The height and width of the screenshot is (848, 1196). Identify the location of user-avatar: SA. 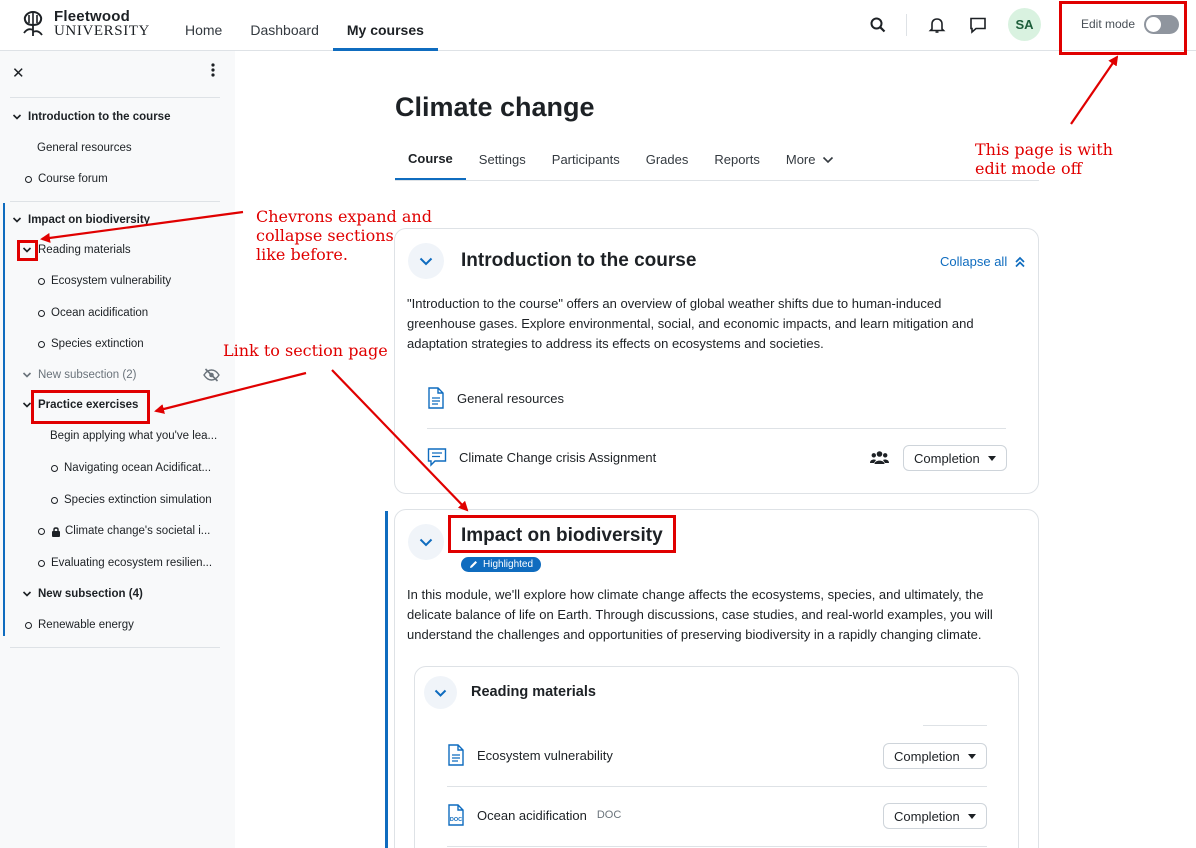
(1024, 24).